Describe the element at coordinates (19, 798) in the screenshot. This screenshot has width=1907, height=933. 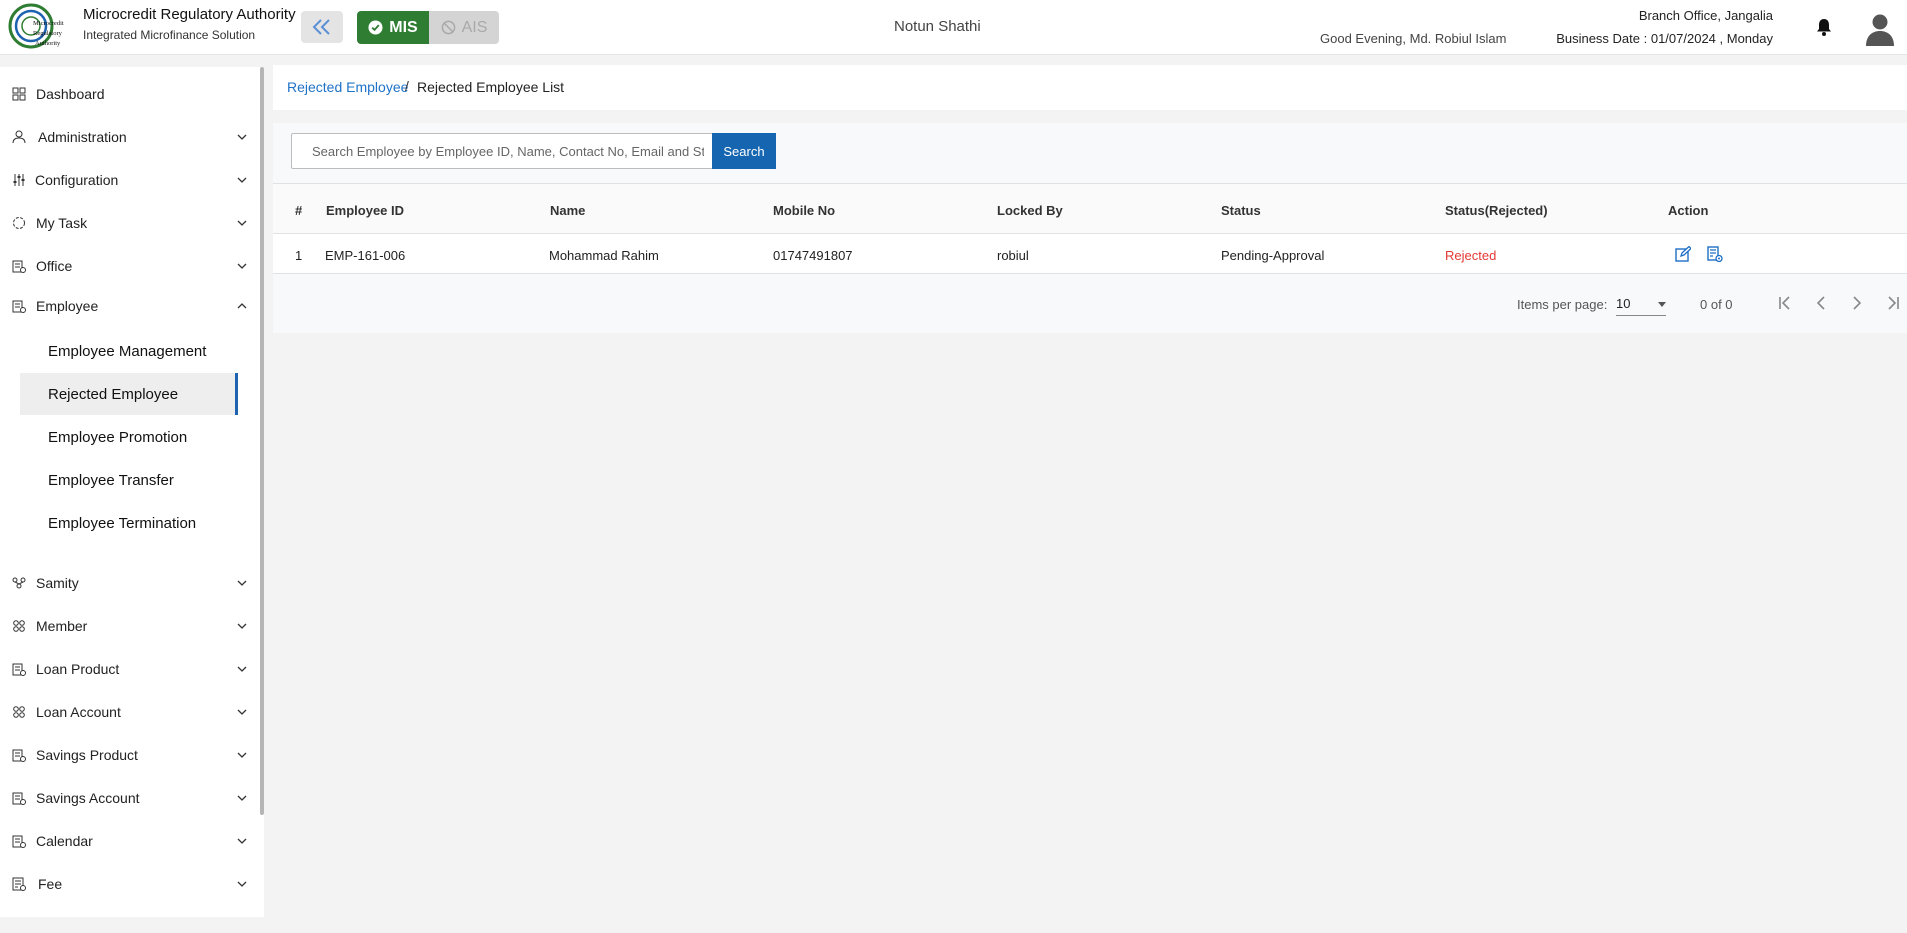
I see `savings-account-icon` at that location.